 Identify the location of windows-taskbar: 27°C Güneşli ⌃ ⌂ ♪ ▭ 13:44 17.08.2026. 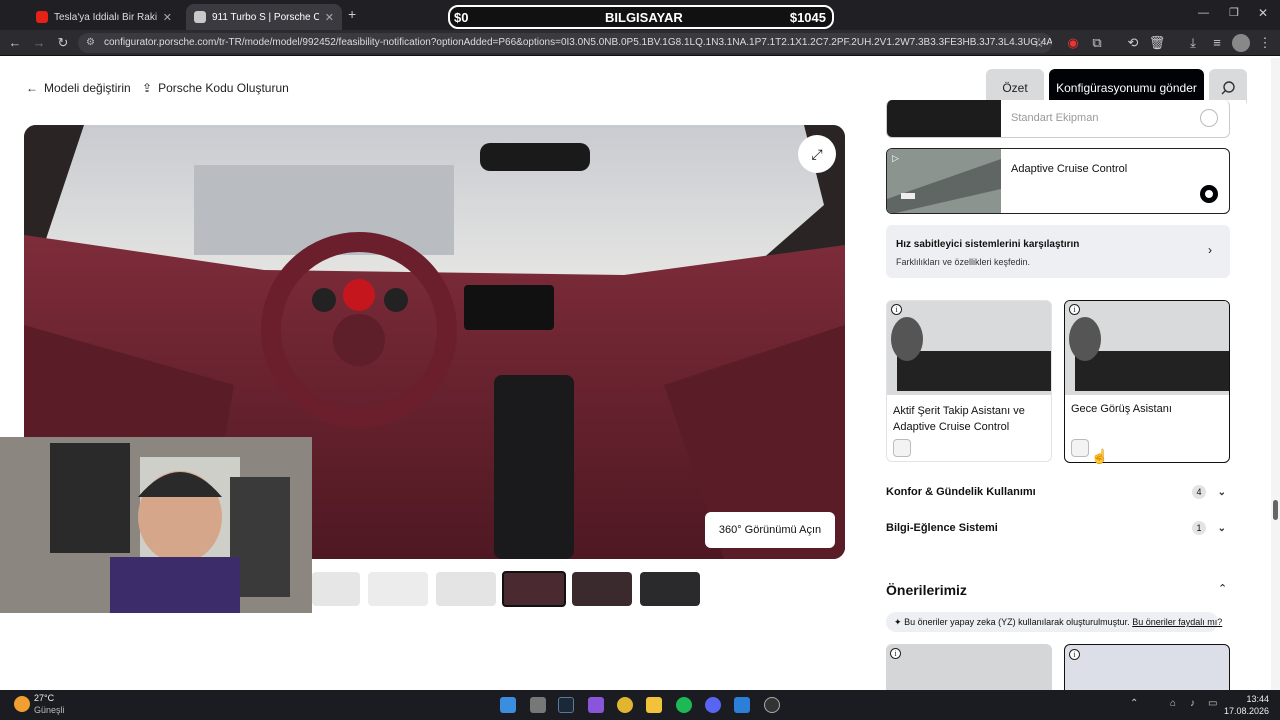
(640, 705).